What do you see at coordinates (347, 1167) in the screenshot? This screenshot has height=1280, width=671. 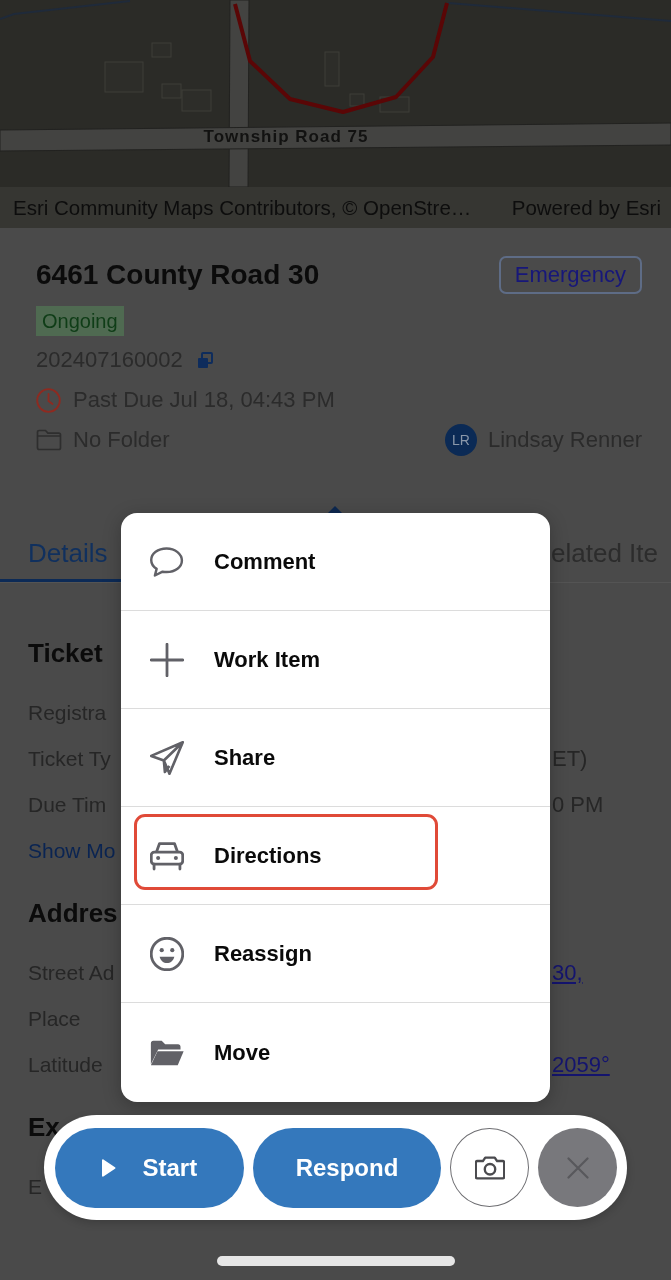 I see `respond-button: Respond` at bounding box center [347, 1167].